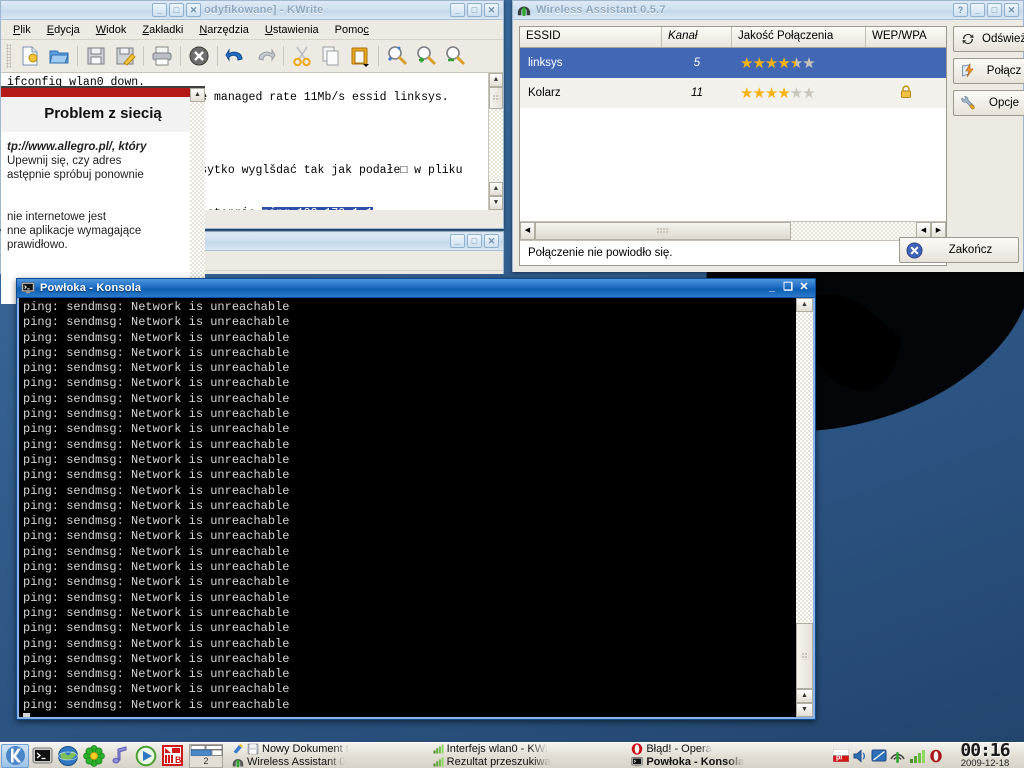 The height and width of the screenshot is (768, 1024). Describe the element at coordinates (125, 56) in the screenshot. I see `save-as-icon` at that location.